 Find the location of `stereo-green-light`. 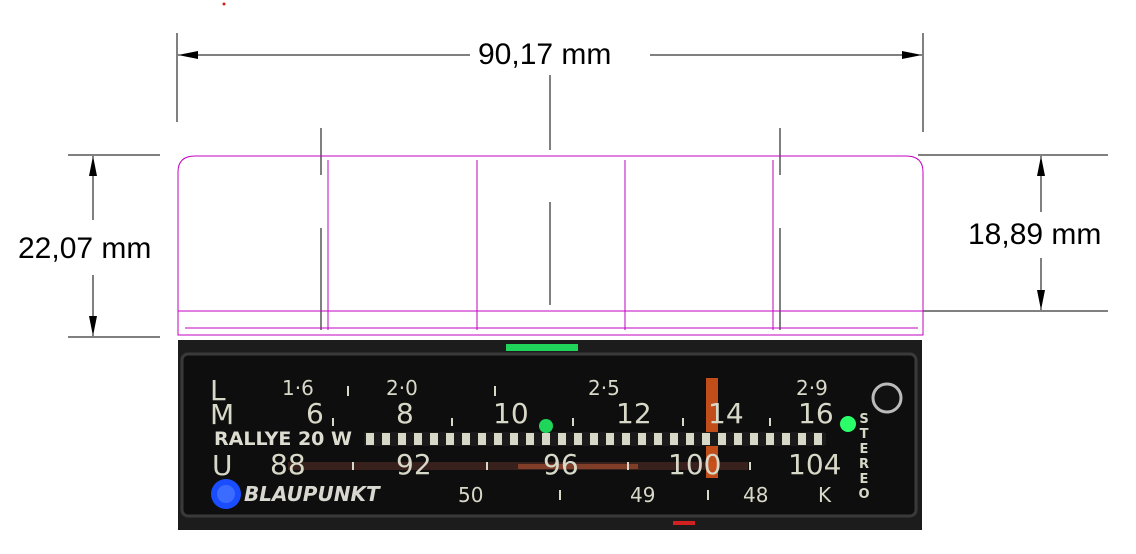

stereo-green-light is located at coordinates (848, 424).